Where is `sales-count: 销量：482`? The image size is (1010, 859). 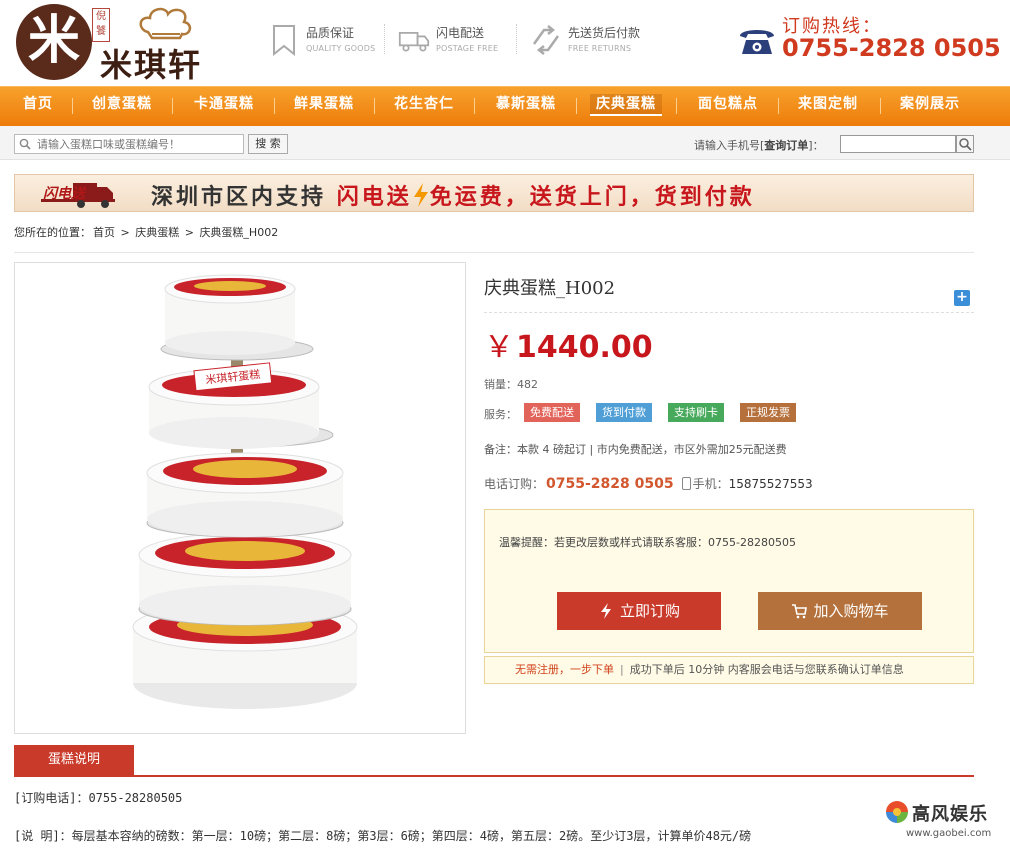
sales-count: 销量：482 is located at coordinates (511, 384).